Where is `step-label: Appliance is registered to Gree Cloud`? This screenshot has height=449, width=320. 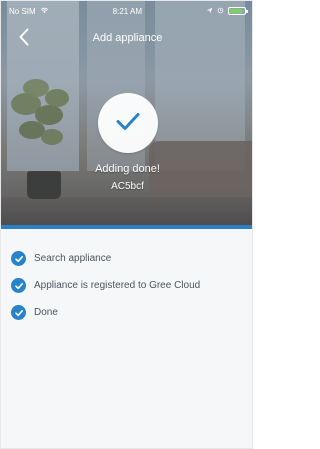
step-label: Appliance is registered to Gree Cloud is located at coordinates (117, 285).